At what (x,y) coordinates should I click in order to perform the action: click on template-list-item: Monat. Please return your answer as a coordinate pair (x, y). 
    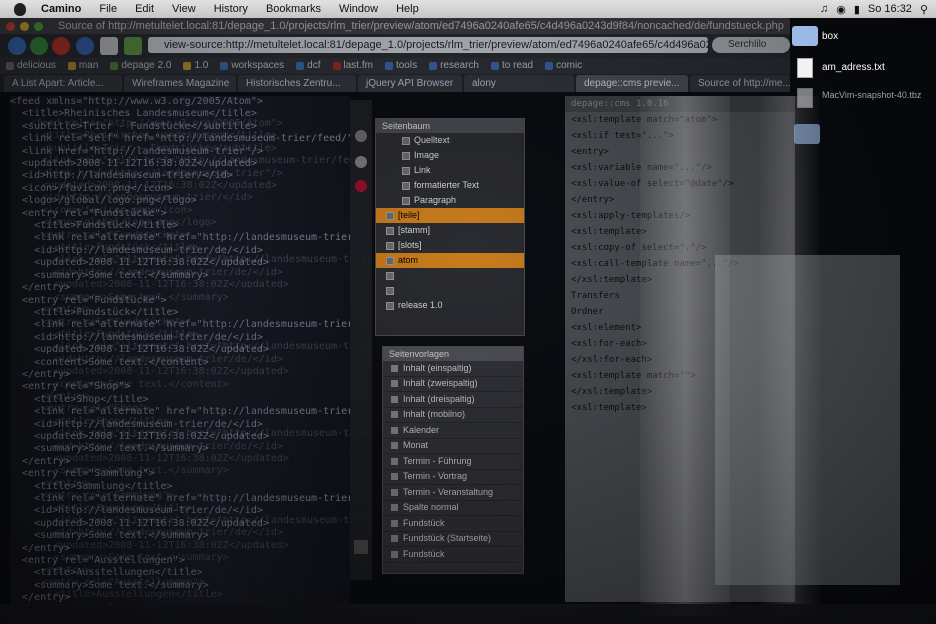
    Looking at the image, I should click on (453, 446).